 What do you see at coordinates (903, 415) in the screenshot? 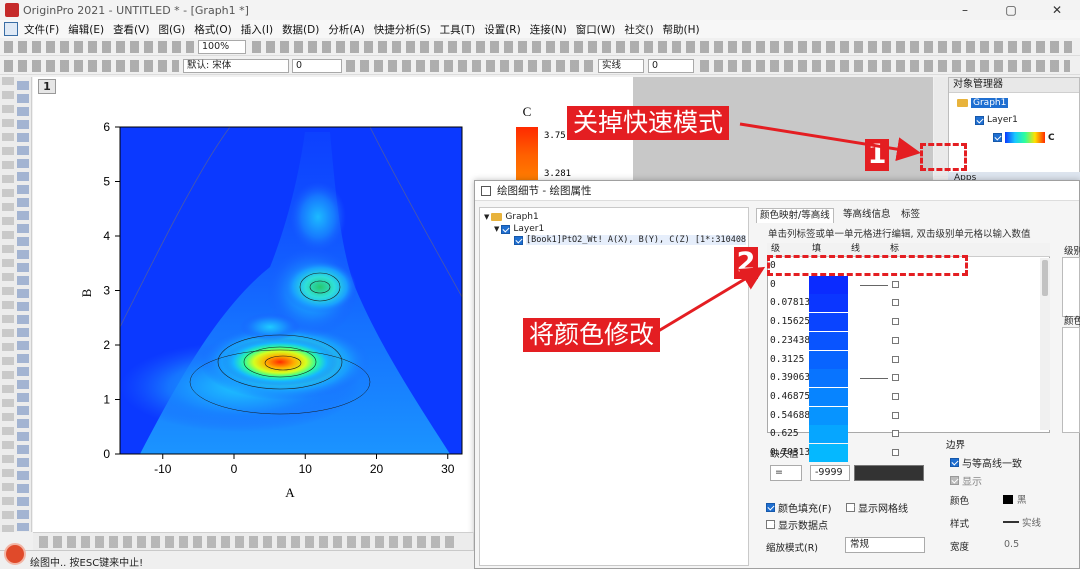
I see `level-row: 0.54688` at bounding box center [903, 415].